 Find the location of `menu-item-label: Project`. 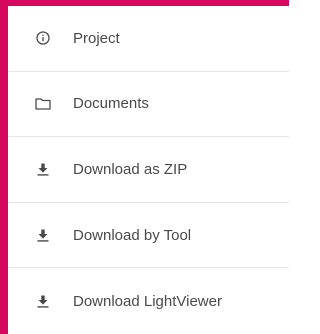

menu-item-label: Project is located at coordinates (96, 38).